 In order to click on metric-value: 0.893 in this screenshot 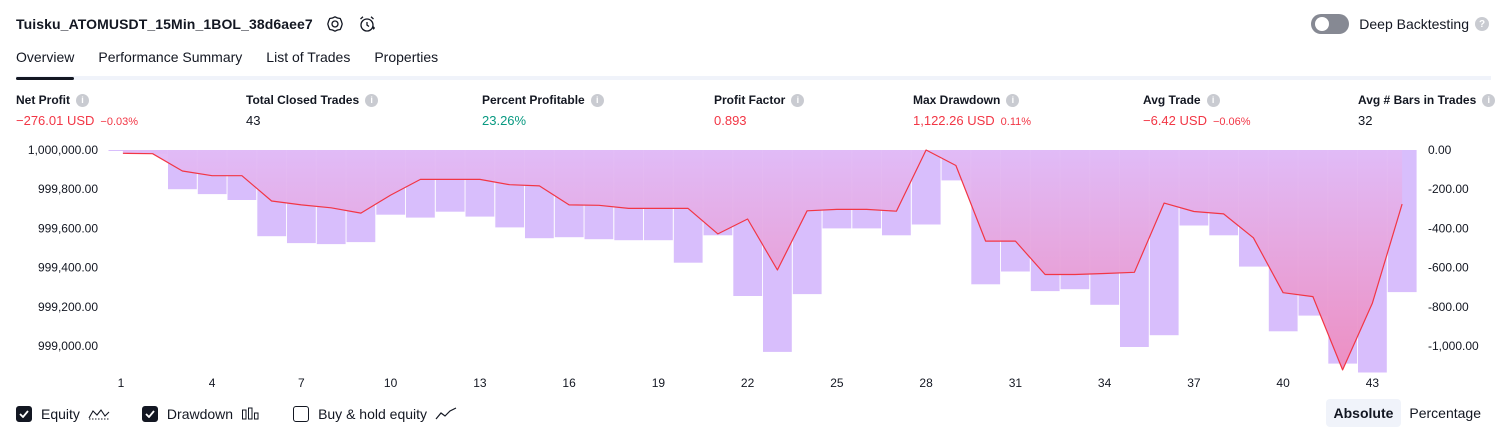, I will do `click(730, 120)`.